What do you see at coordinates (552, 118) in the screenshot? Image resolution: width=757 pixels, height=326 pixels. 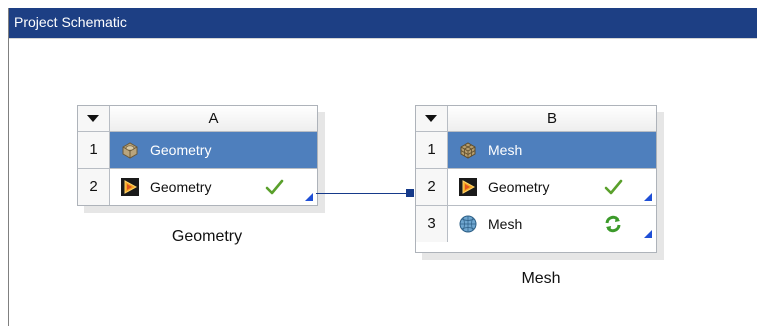 I see `system-column-letter: B` at bounding box center [552, 118].